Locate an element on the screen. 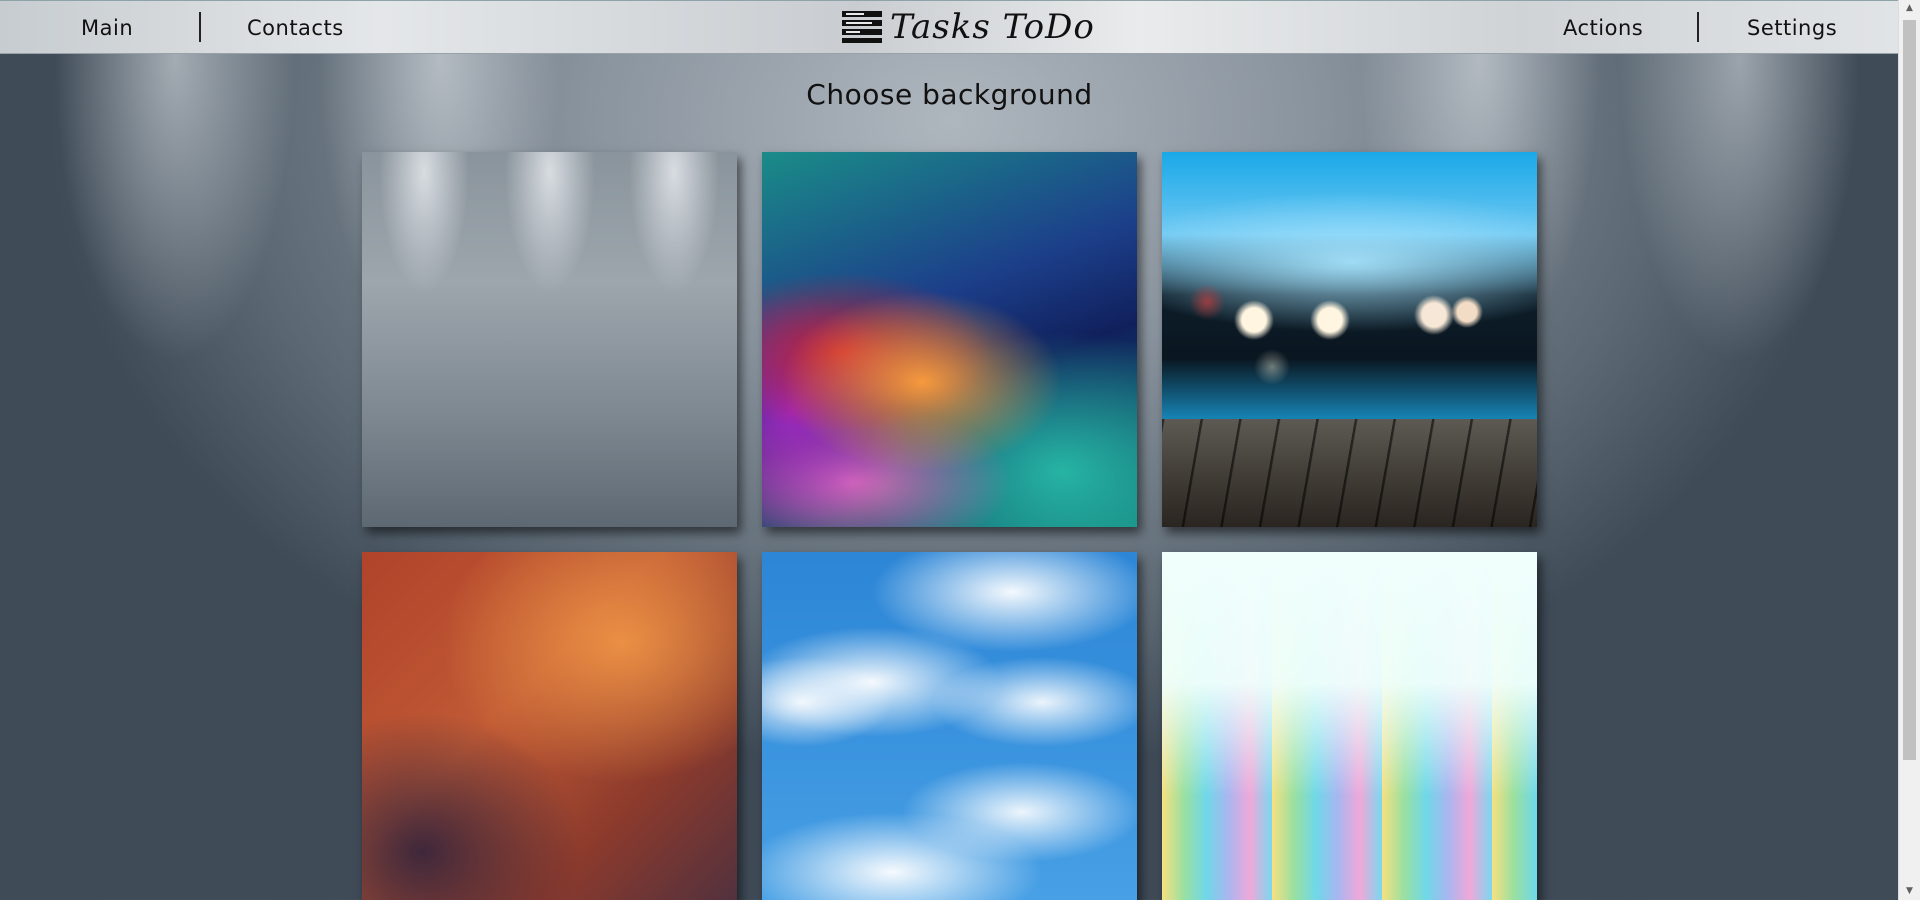 The image size is (1920, 900). background-option-rainbow-abstract is located at coordinates (949, 339).